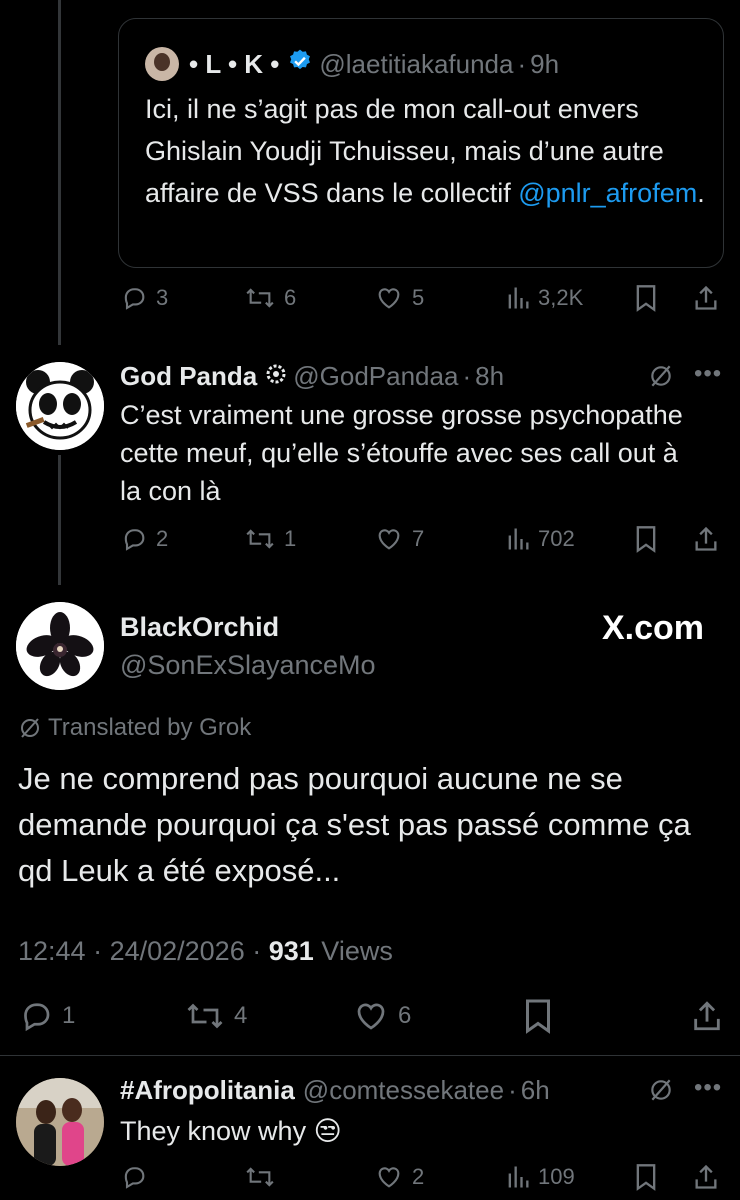 The image size is (740, 1200). What do you see at coordinates (357, 951) in the screenshot?
I see `views-label: Views` at bounding box center [357, 951].